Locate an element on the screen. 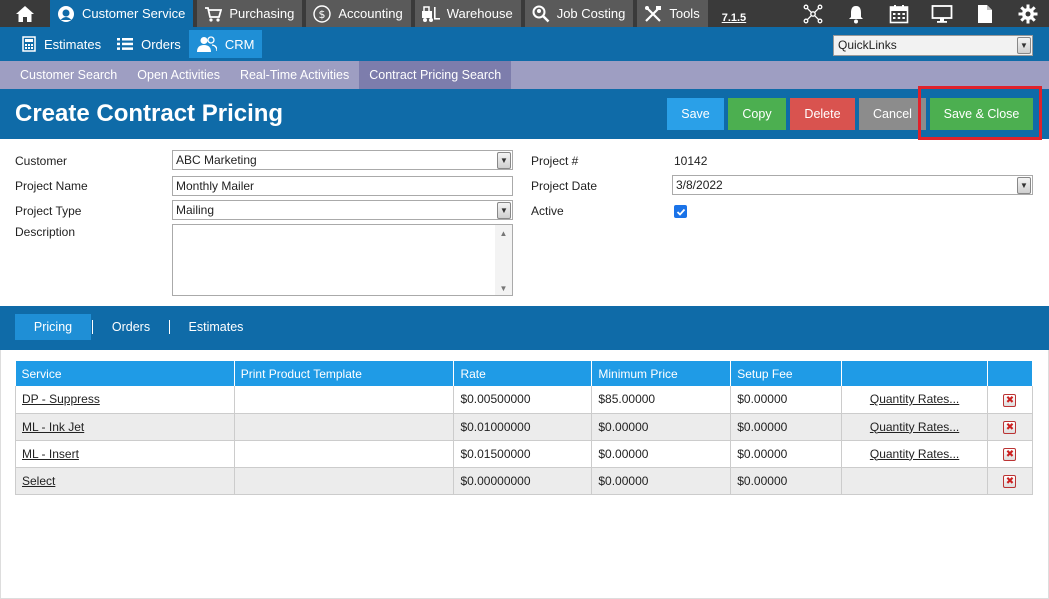 This screenshot has width=1049, height=599. nav-accounting: $ Accounting is located at coordinates (358, 13).